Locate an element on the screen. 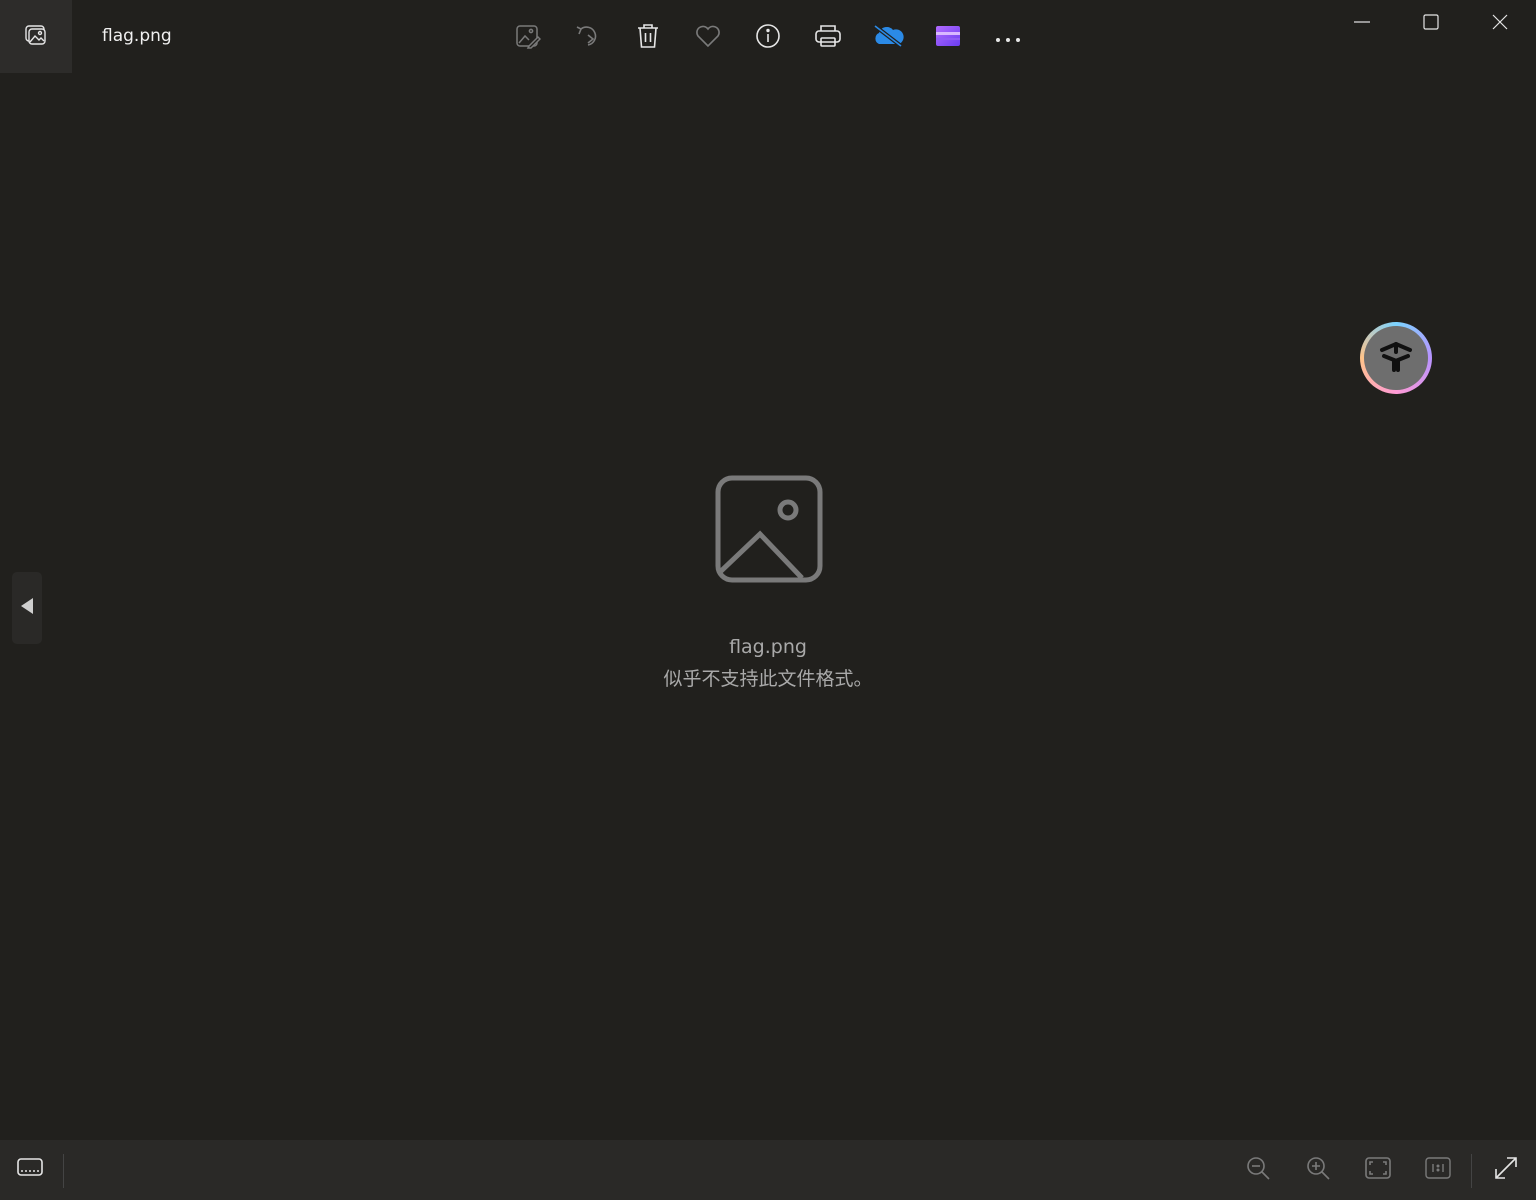  file-info-button is located at coordinates (768, 38).